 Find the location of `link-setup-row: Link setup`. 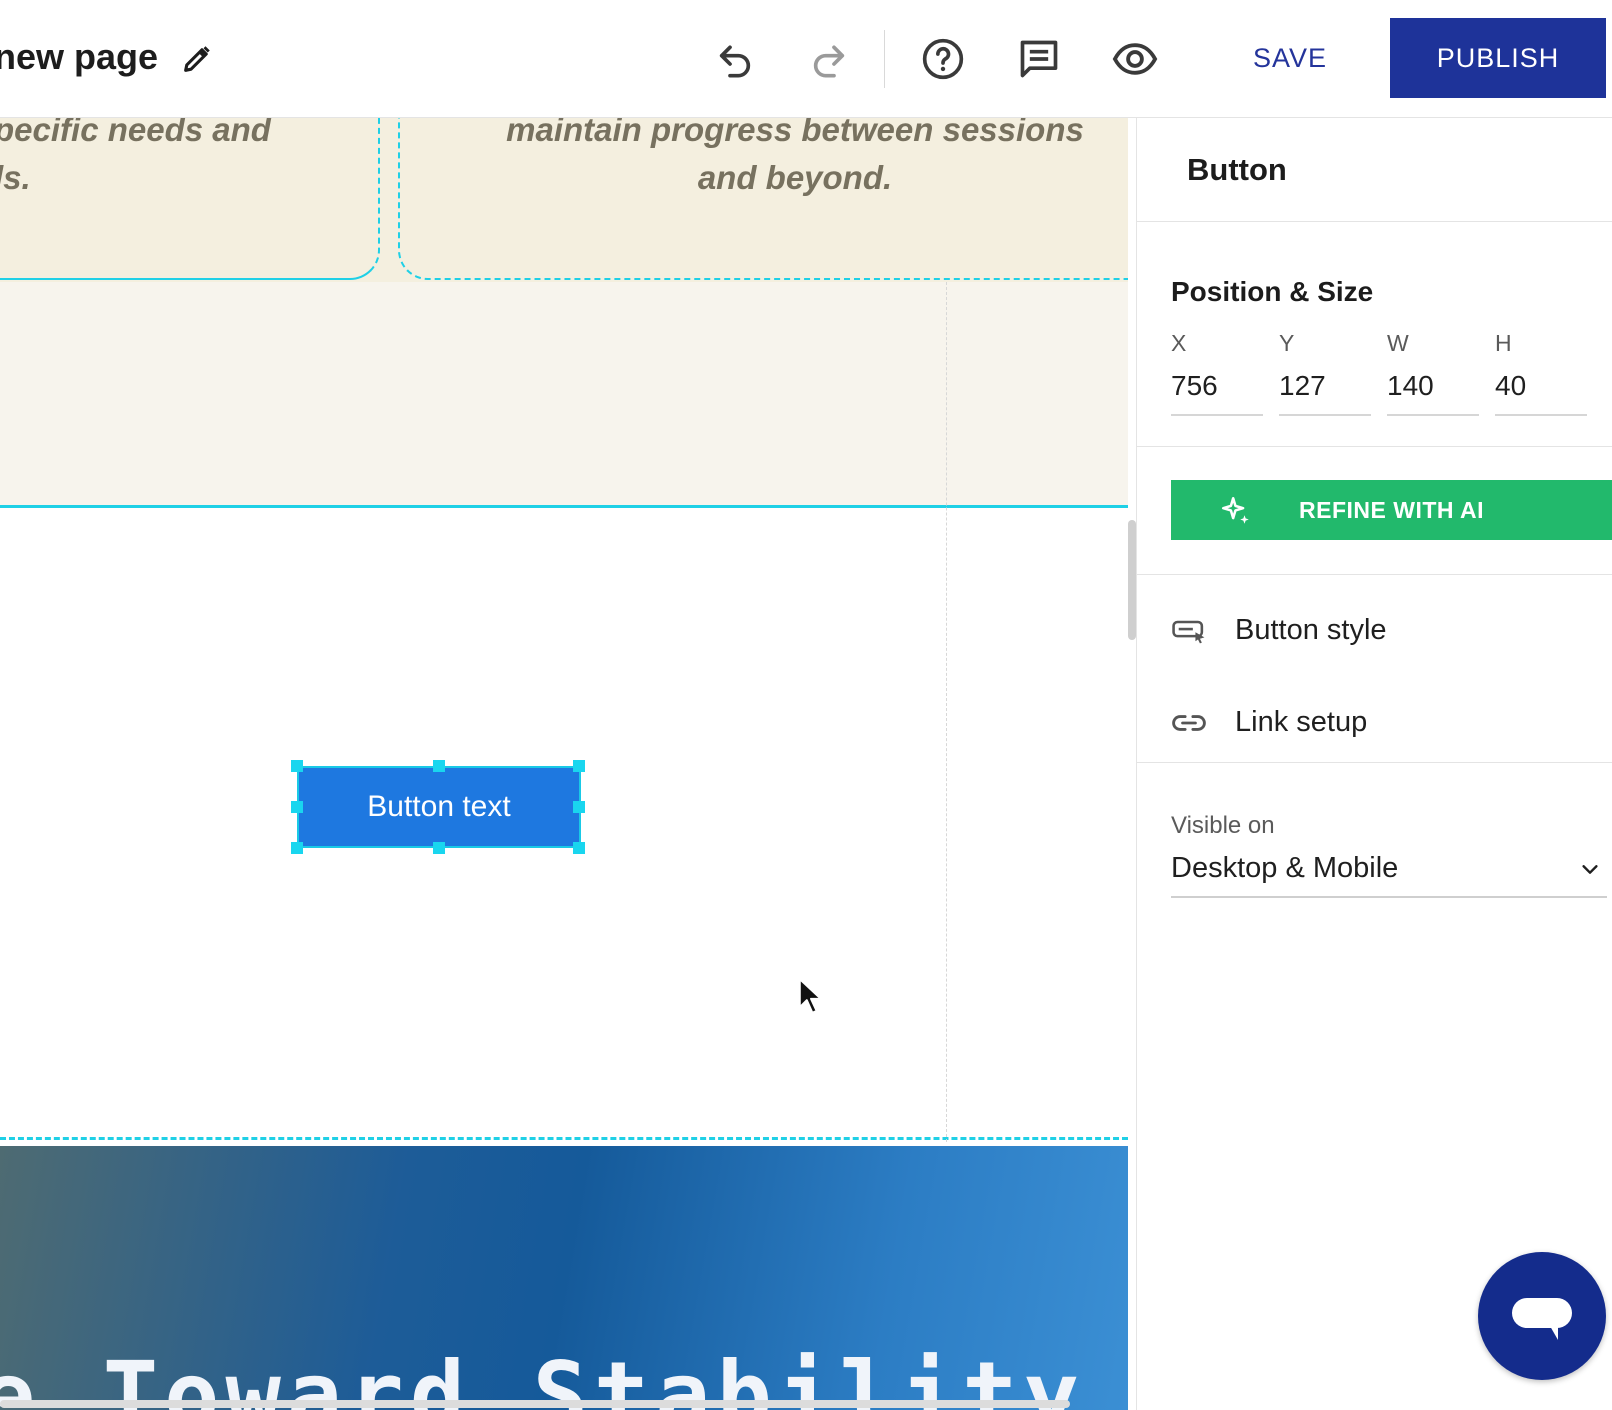

link-setup-row: Link setup is located at coordinates (1391, 724).